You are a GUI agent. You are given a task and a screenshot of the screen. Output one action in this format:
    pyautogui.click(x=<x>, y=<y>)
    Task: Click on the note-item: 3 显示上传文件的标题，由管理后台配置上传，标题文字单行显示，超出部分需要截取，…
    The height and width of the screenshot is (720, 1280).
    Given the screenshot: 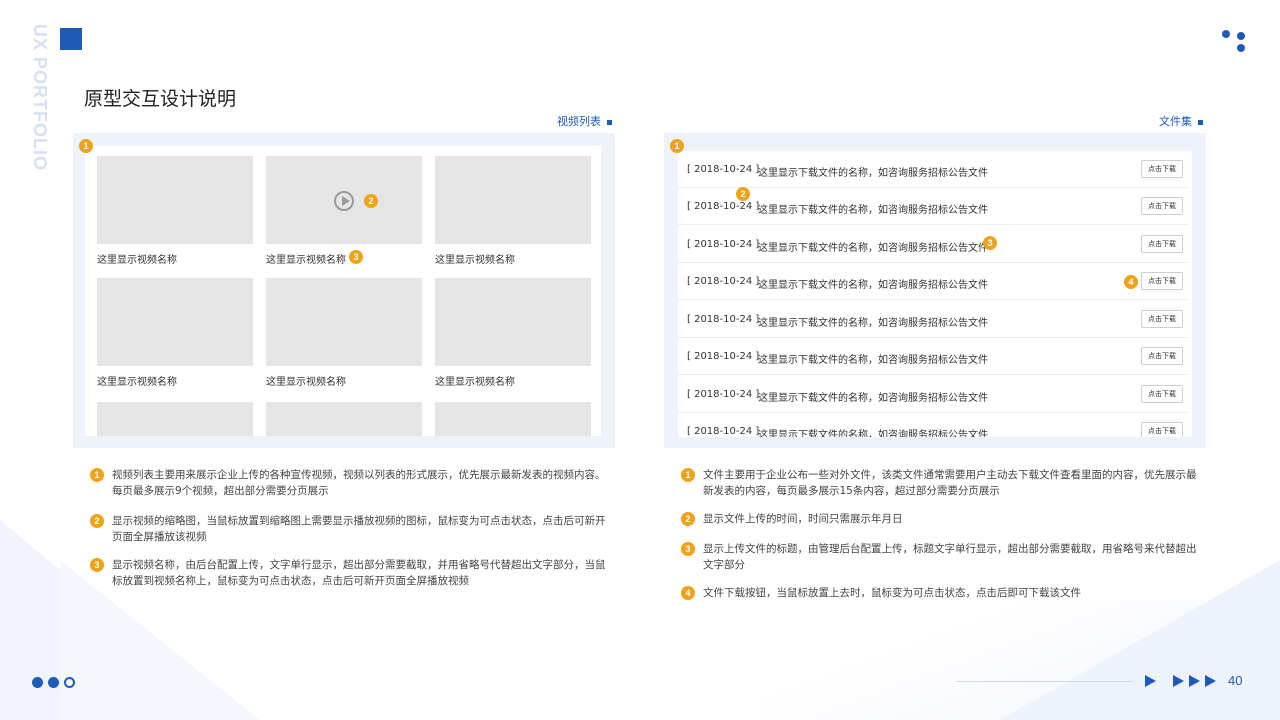 What is the action you would take?
    pyautogui.click(x=940, y=557)
    